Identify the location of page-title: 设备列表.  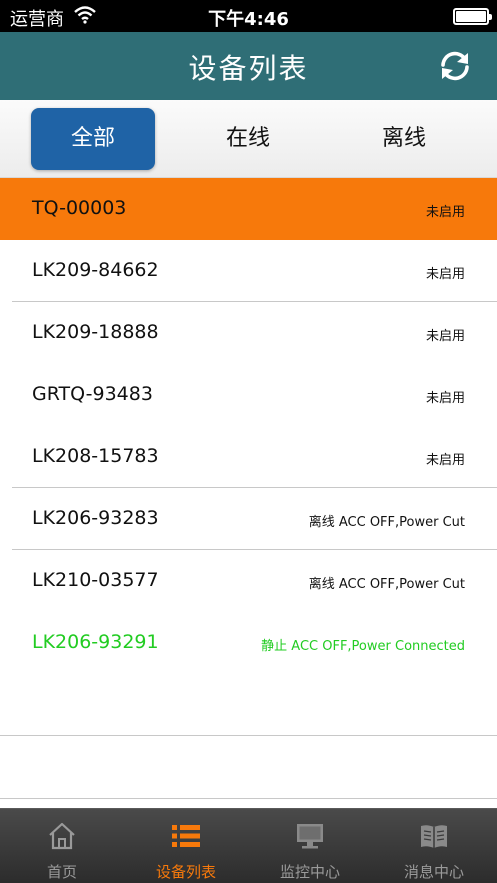
(248, 68).